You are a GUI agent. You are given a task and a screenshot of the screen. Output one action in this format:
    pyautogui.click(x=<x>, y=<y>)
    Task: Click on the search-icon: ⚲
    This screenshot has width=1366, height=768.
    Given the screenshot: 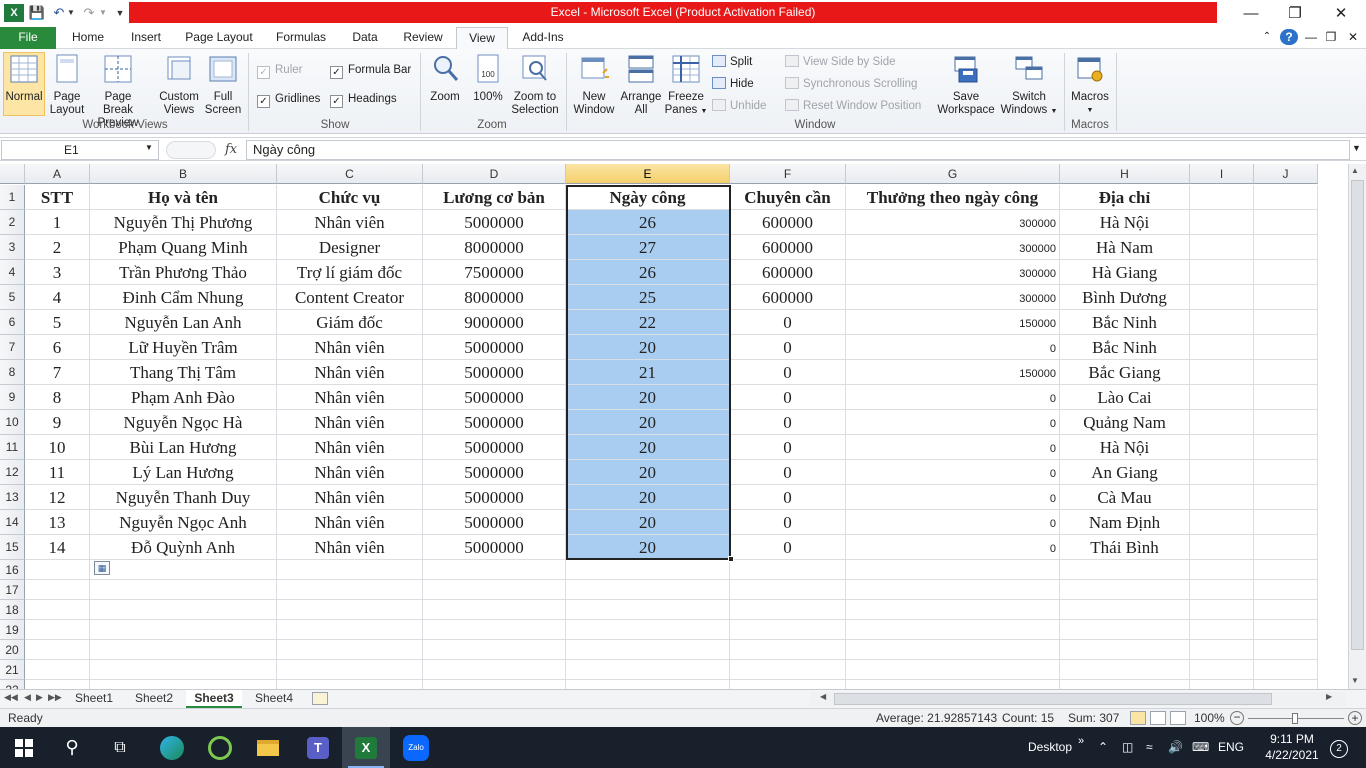 What is the action you would take?
    pyautogui.click(x=72, y=747)
    